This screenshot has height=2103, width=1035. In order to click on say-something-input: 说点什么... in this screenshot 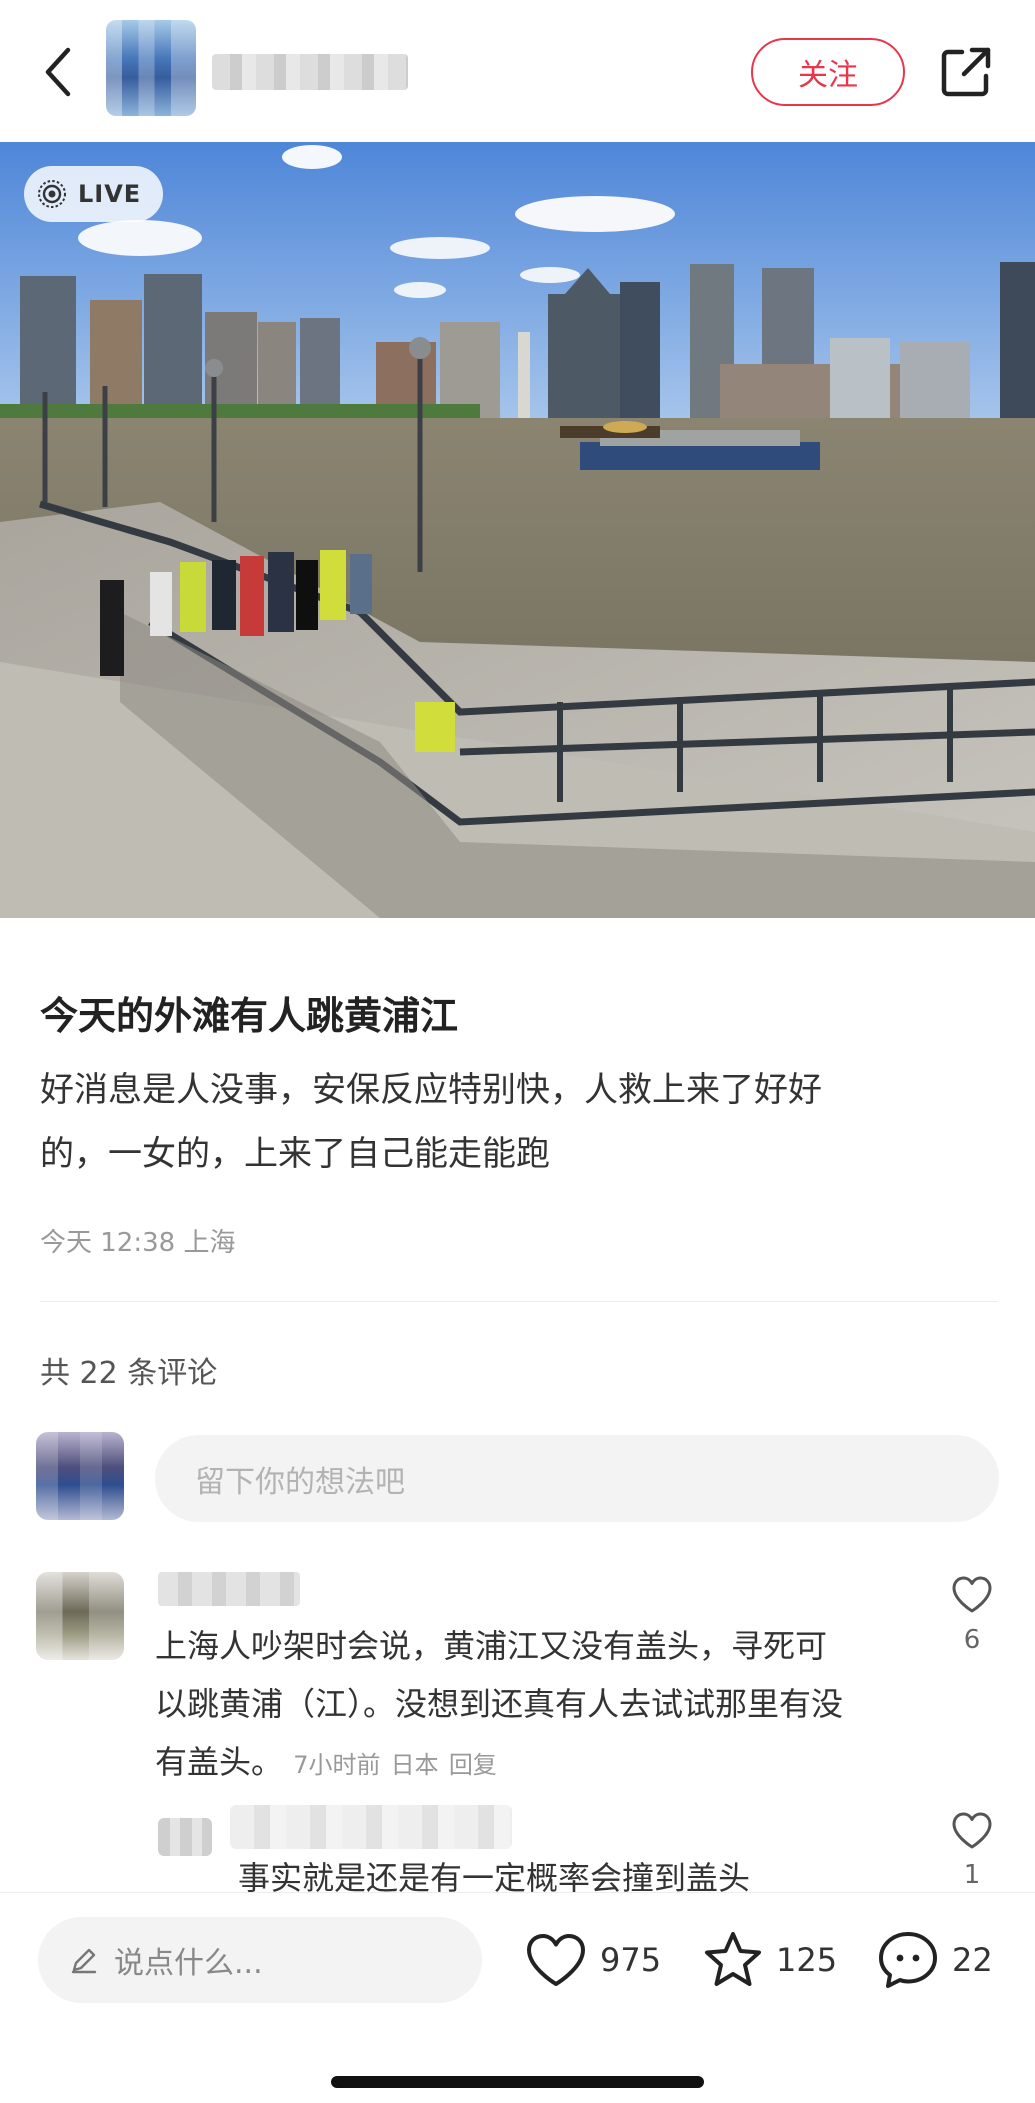, I will do `click(260, 1960)`.